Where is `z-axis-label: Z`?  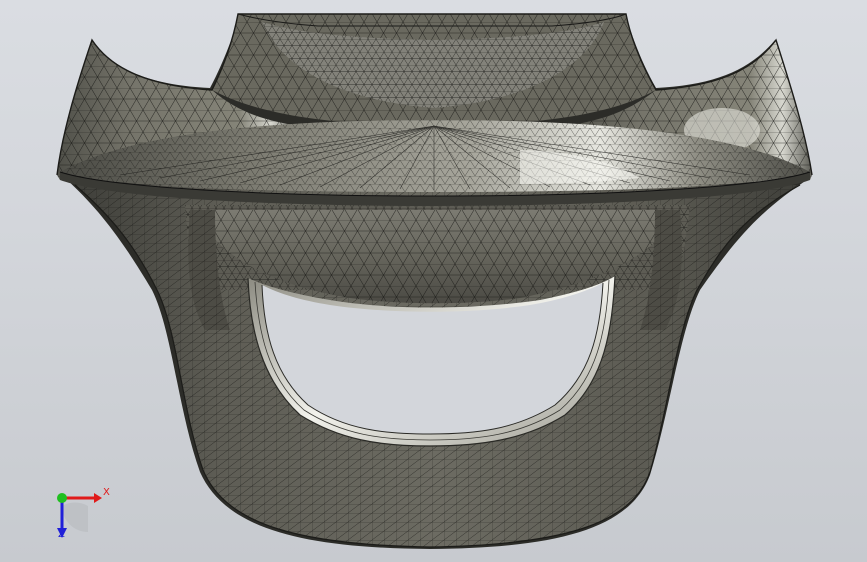
z-axis-label: Z is located at coordinates (61, 534).